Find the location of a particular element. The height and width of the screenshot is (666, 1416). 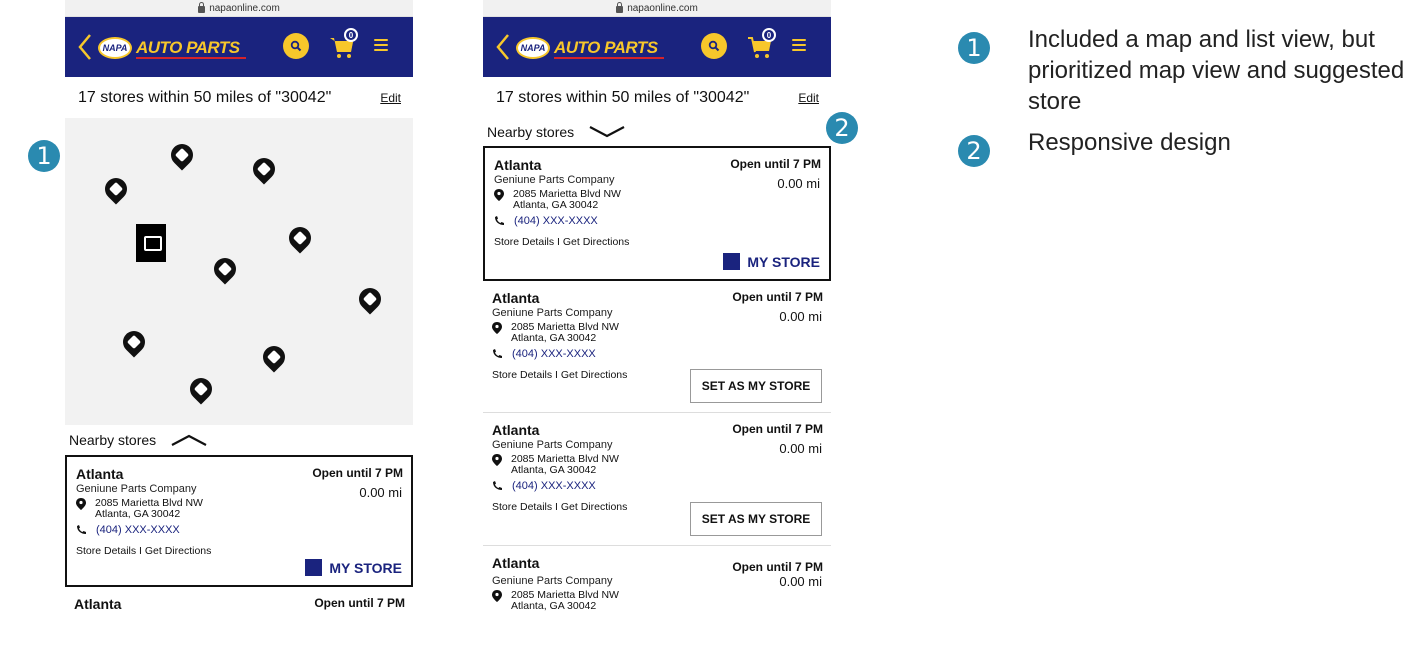

caret-down-icon is located at coordinates (607, 132).